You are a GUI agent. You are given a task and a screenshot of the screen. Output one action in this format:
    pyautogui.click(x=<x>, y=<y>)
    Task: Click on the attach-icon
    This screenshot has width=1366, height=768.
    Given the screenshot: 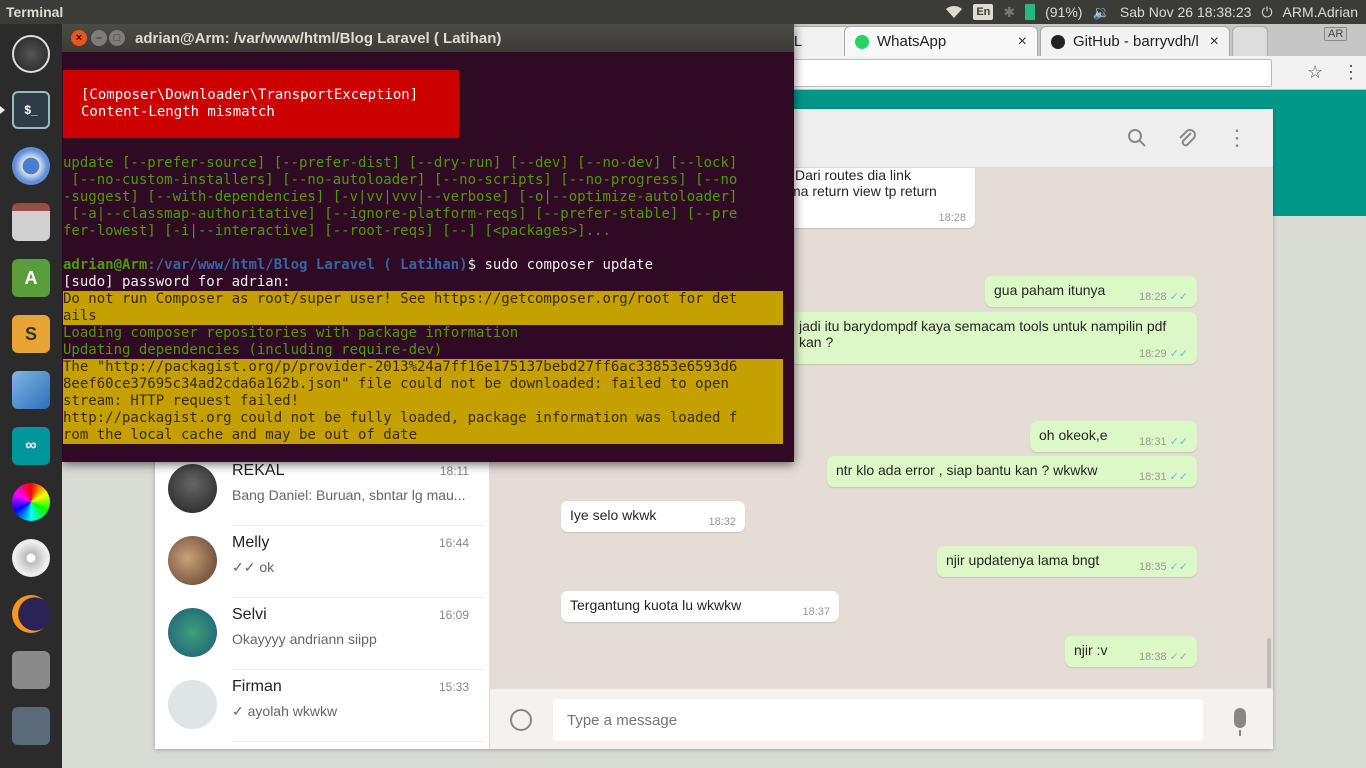 What is the action you would take?
    pyautogui.click(x=1187, y=138)
    